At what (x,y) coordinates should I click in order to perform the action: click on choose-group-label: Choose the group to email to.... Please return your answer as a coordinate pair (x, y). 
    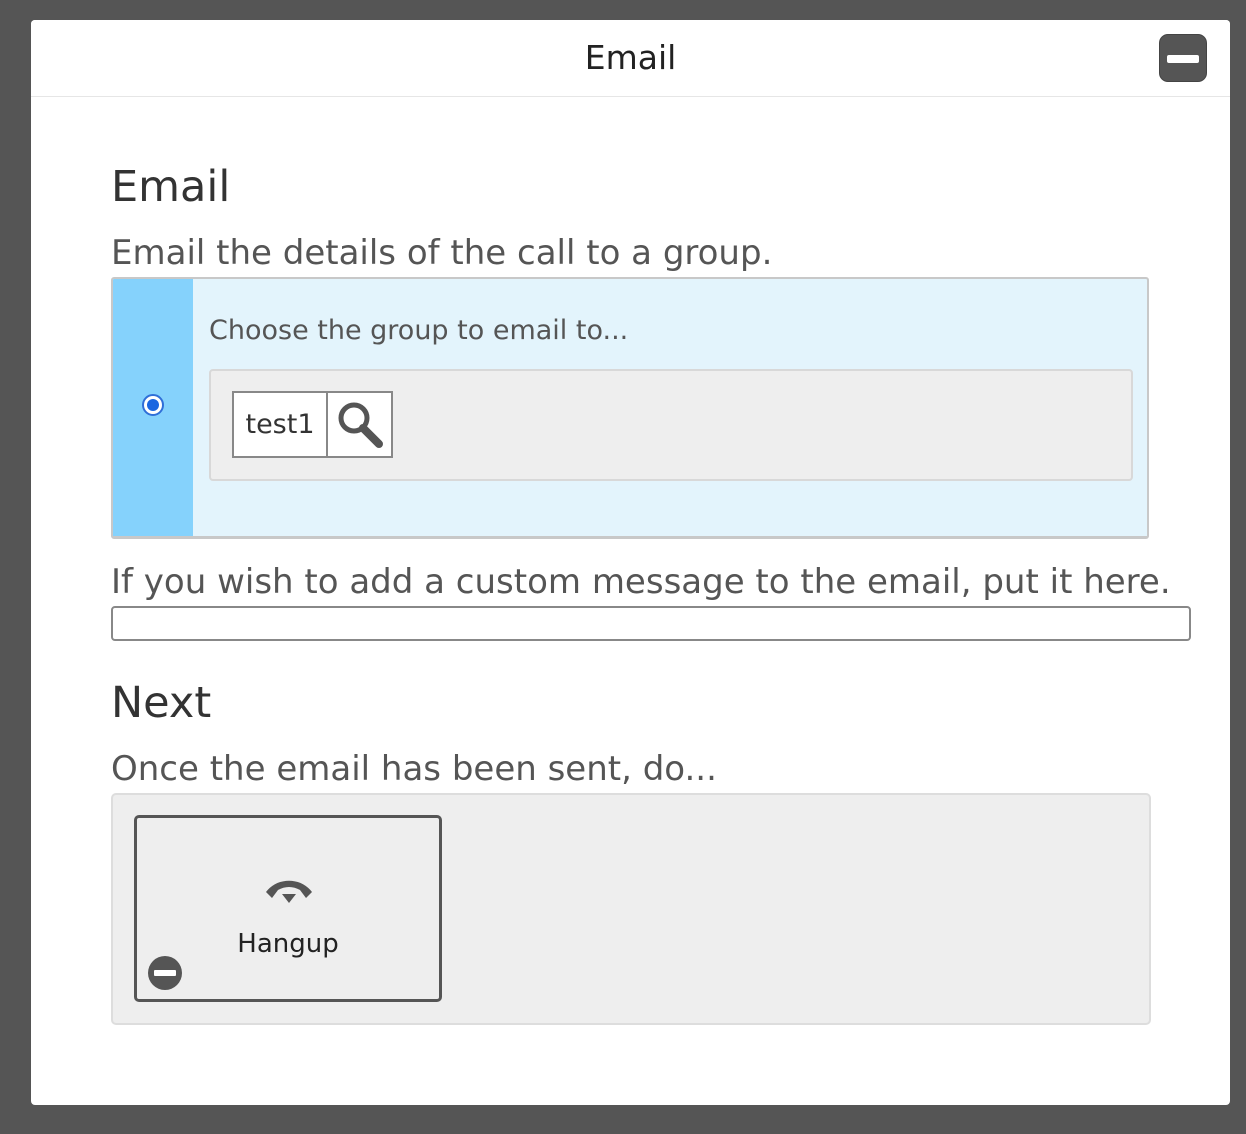
    Looking at the image, I should click on (419, 330).